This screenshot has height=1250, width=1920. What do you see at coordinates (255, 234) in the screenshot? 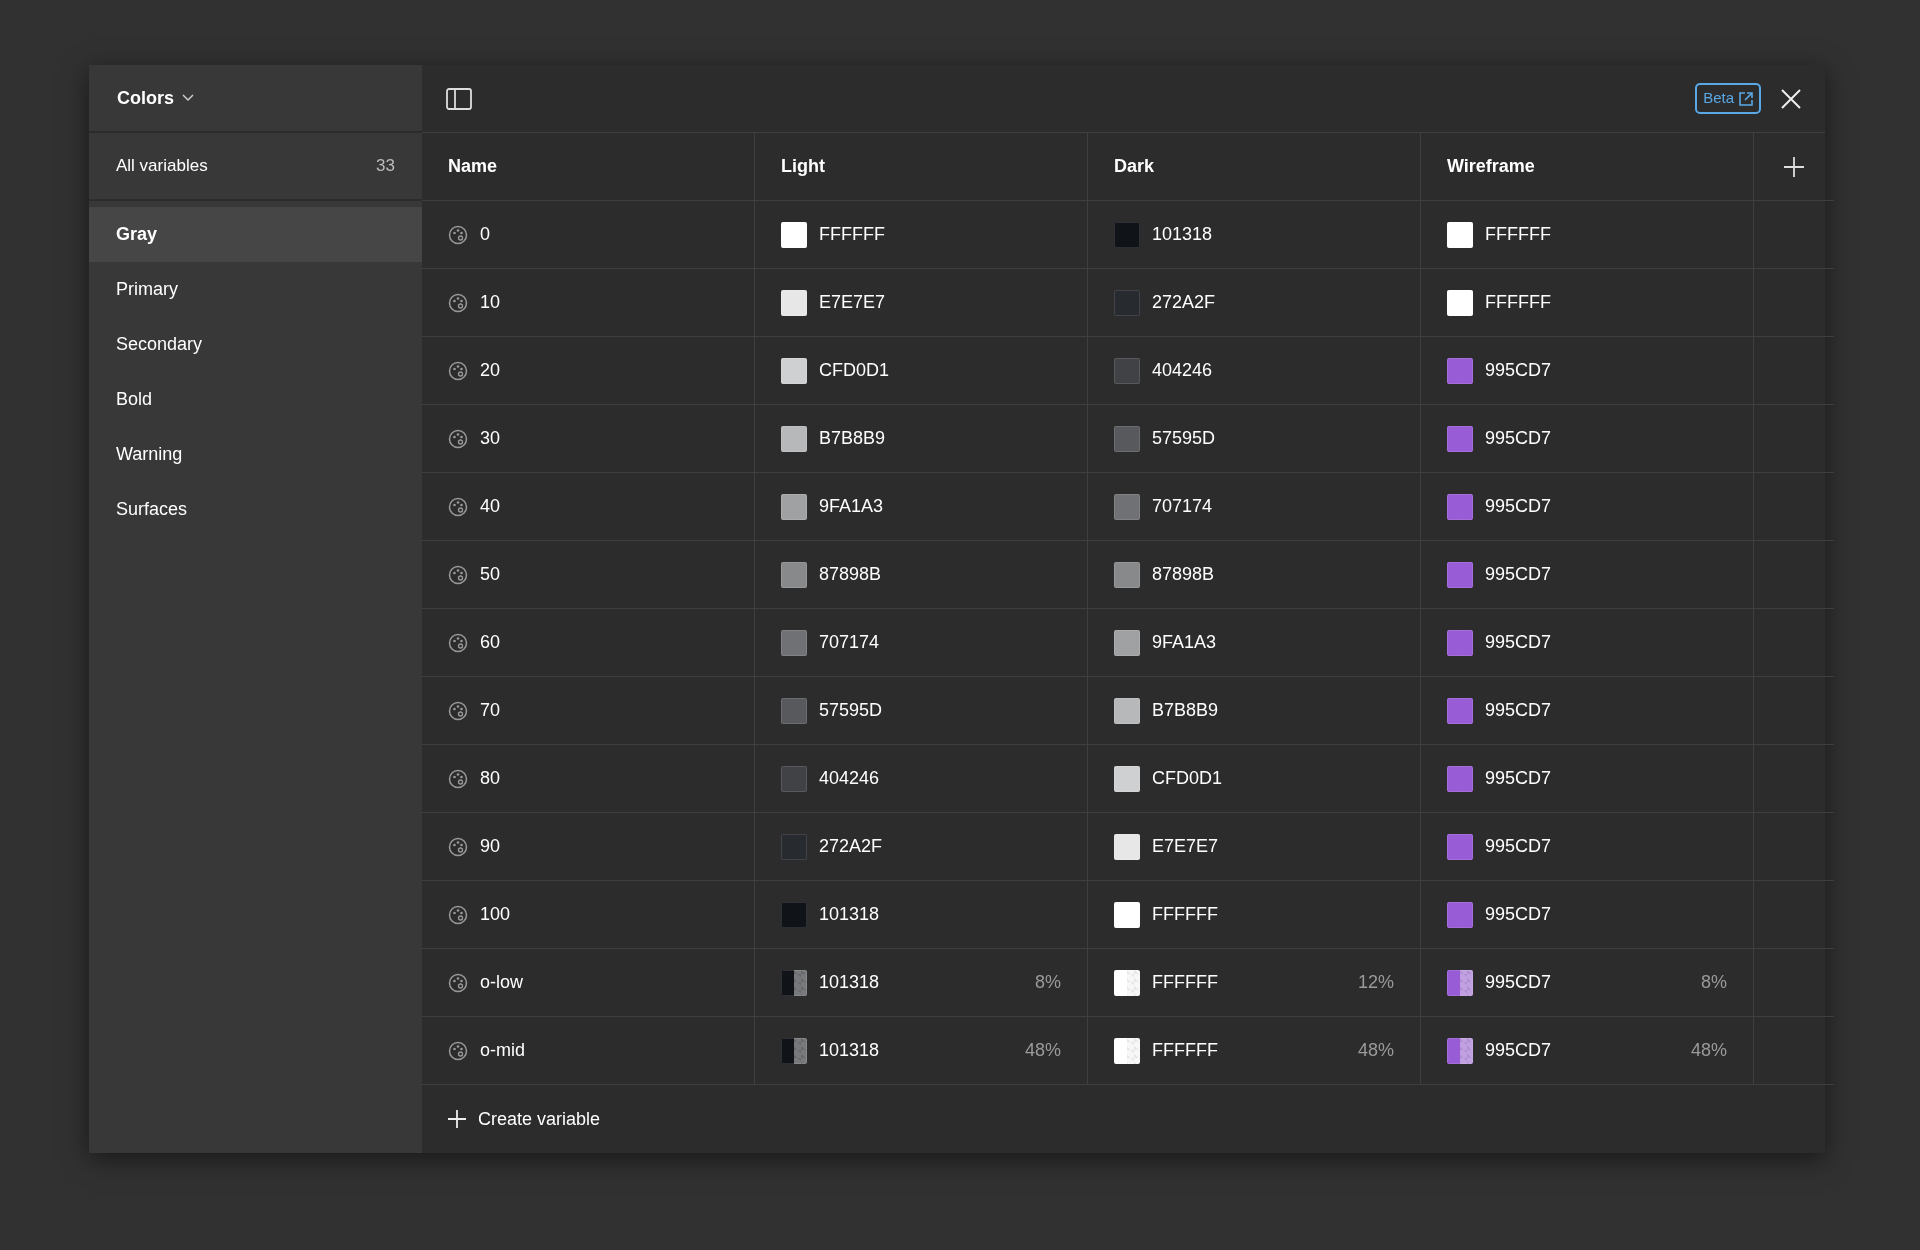
I see `group-item: Gray` at bounding box center [255, 234].